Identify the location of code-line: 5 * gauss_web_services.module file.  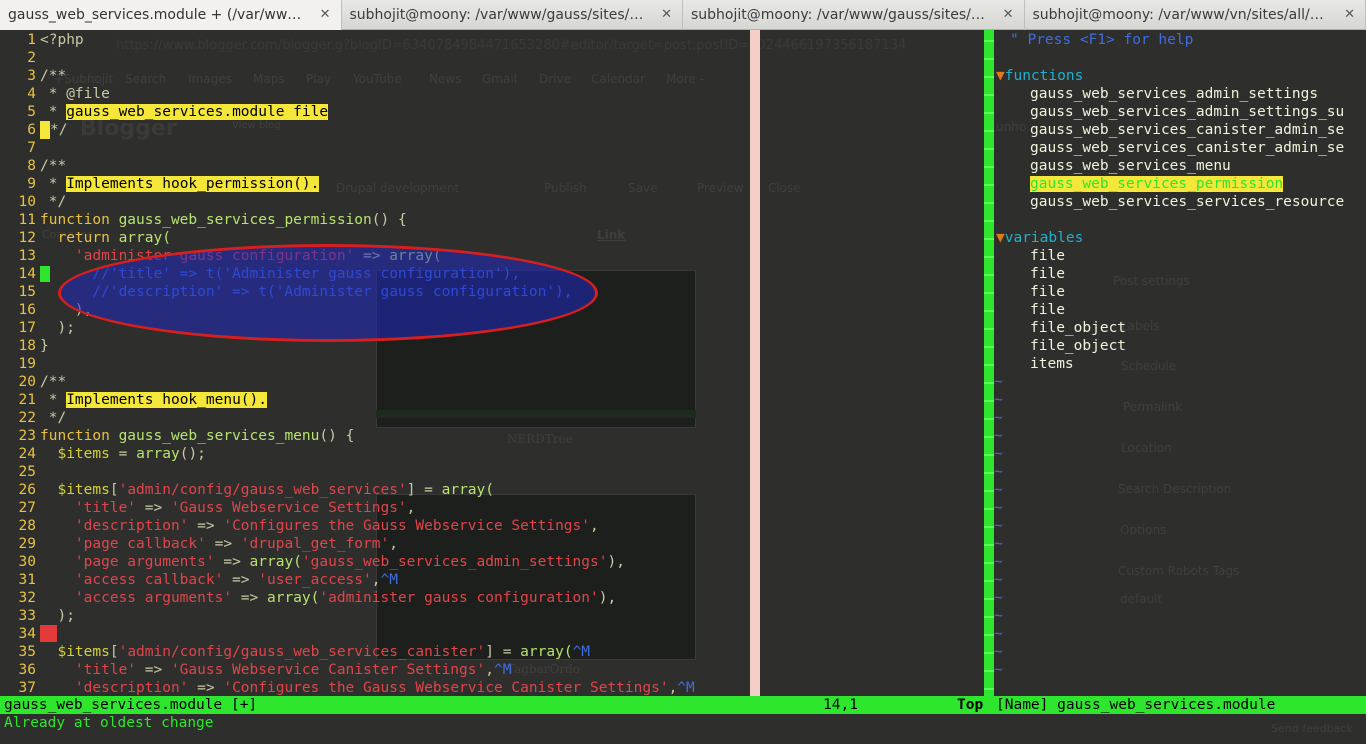
(166, 112).